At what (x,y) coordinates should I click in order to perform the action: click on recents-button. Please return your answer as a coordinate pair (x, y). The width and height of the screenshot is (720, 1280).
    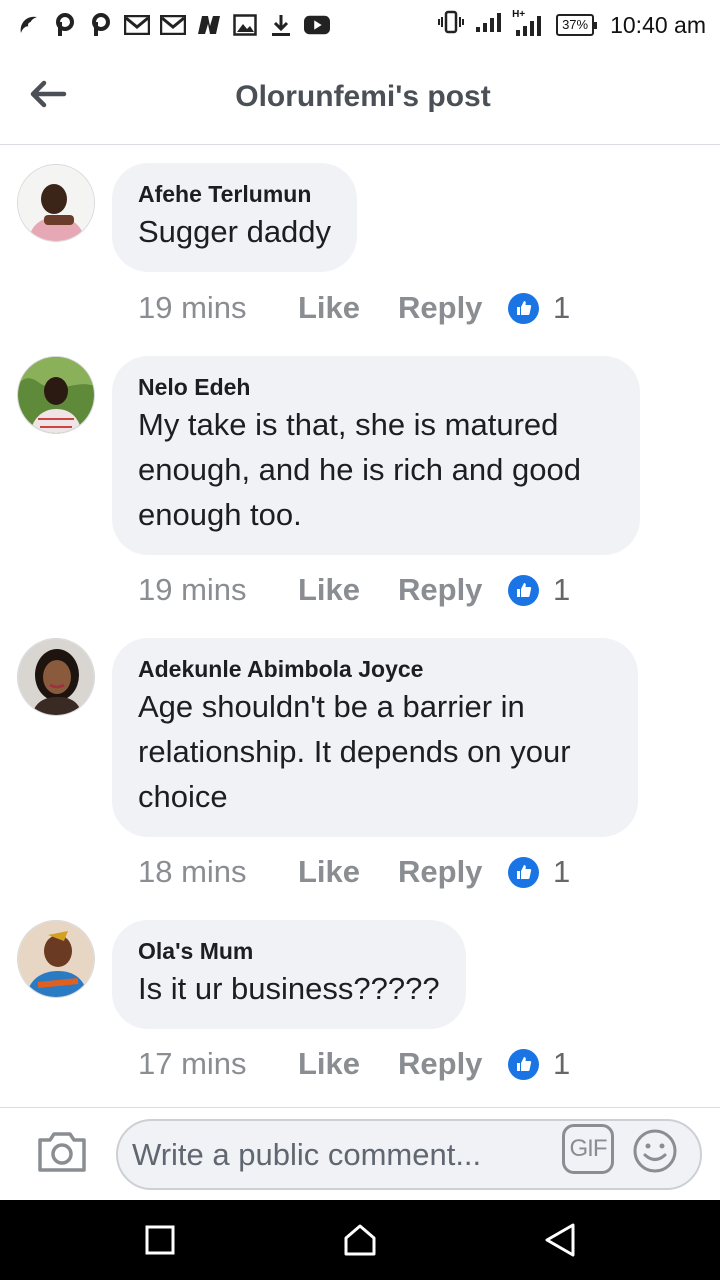
    Looking at the image, I should click on (160, 1240).